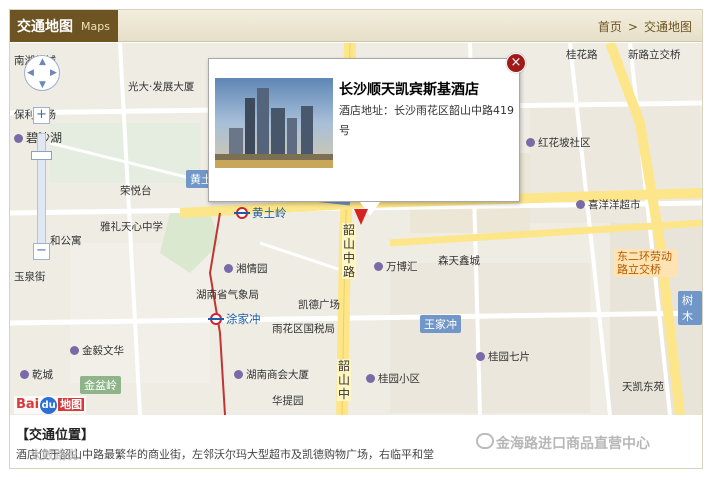  What do you see at coordinates (234, 319) in the screenshot?
I see `metro-station-tujiachong: 涂家冲` at bounding box center [234, 319].